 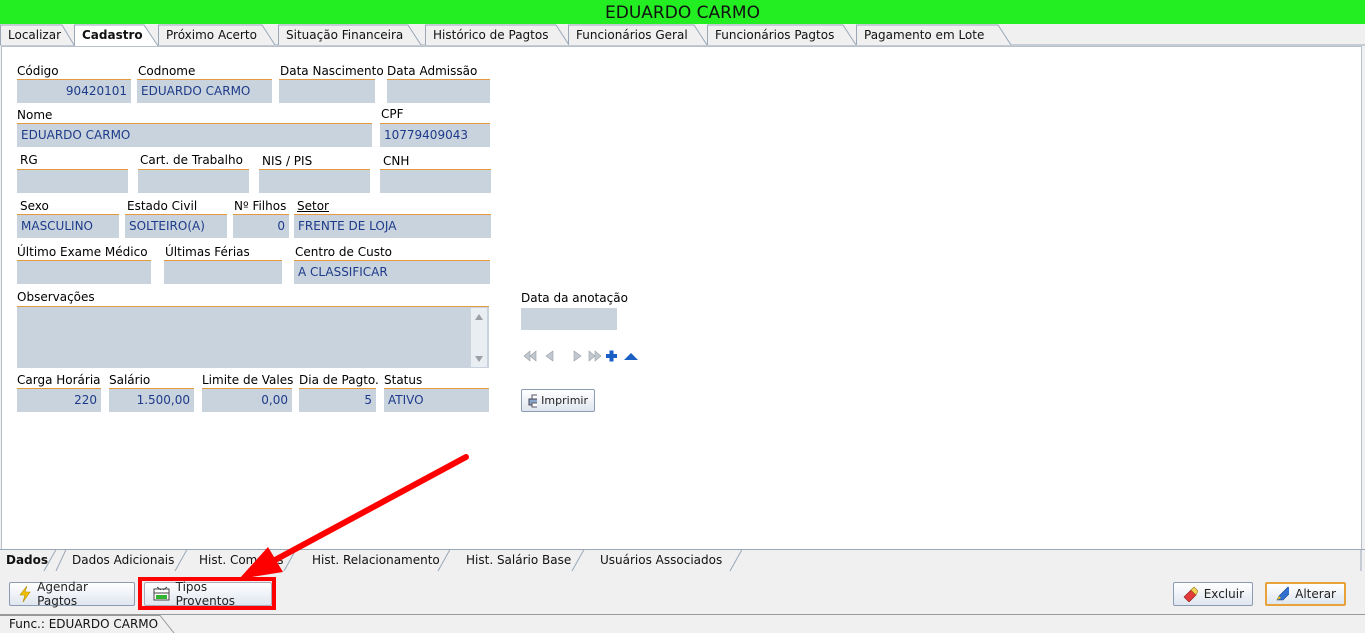 I want to click on tab-historico-pagtos: Histórico de Pagtos, so click(x=497, y=34).